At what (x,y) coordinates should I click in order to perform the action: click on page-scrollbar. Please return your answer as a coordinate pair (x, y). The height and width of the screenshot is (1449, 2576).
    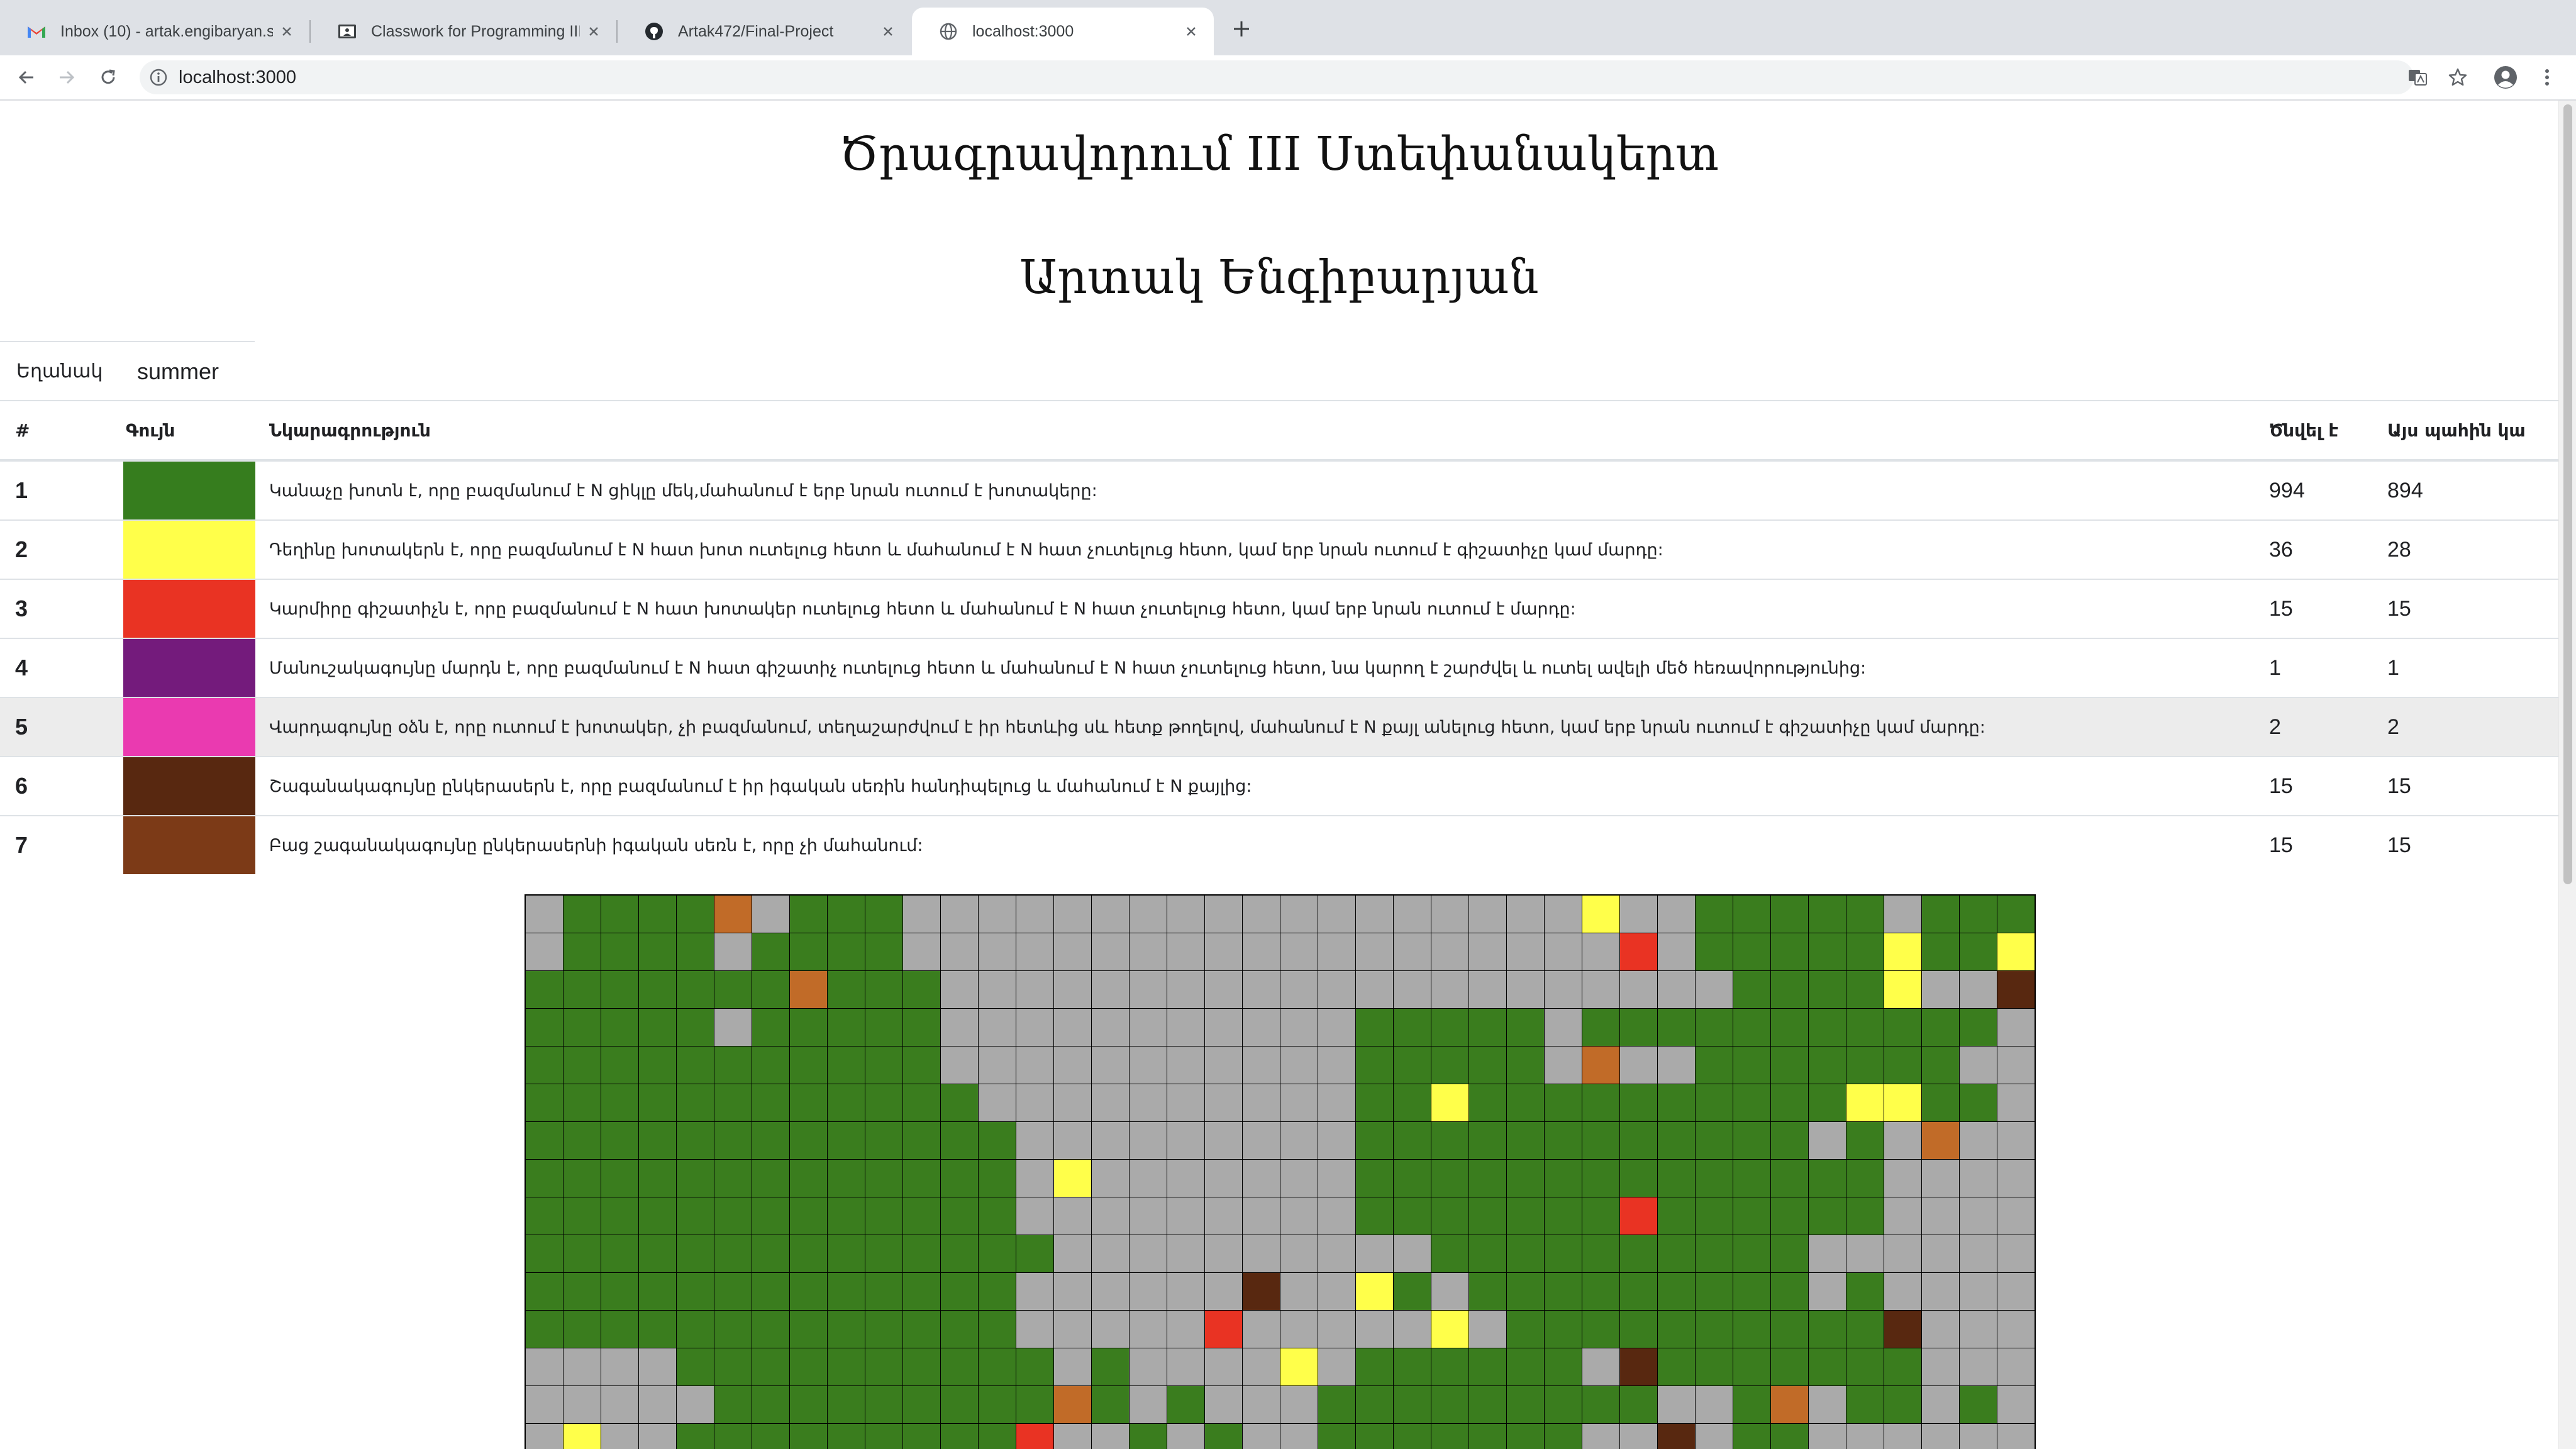
    Looking at the image, I should click on (2567, 775).